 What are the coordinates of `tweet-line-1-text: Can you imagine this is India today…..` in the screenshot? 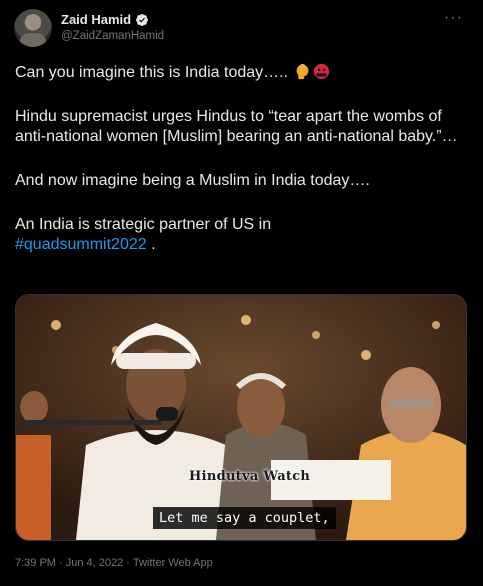 It's located at (152, 72).